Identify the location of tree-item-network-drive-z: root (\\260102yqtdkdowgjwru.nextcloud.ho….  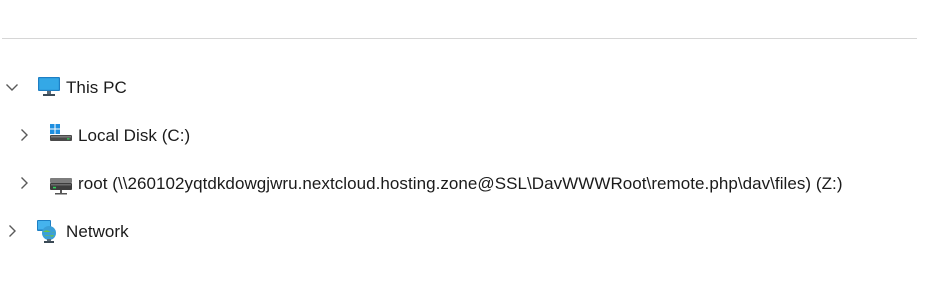
(464, 183).